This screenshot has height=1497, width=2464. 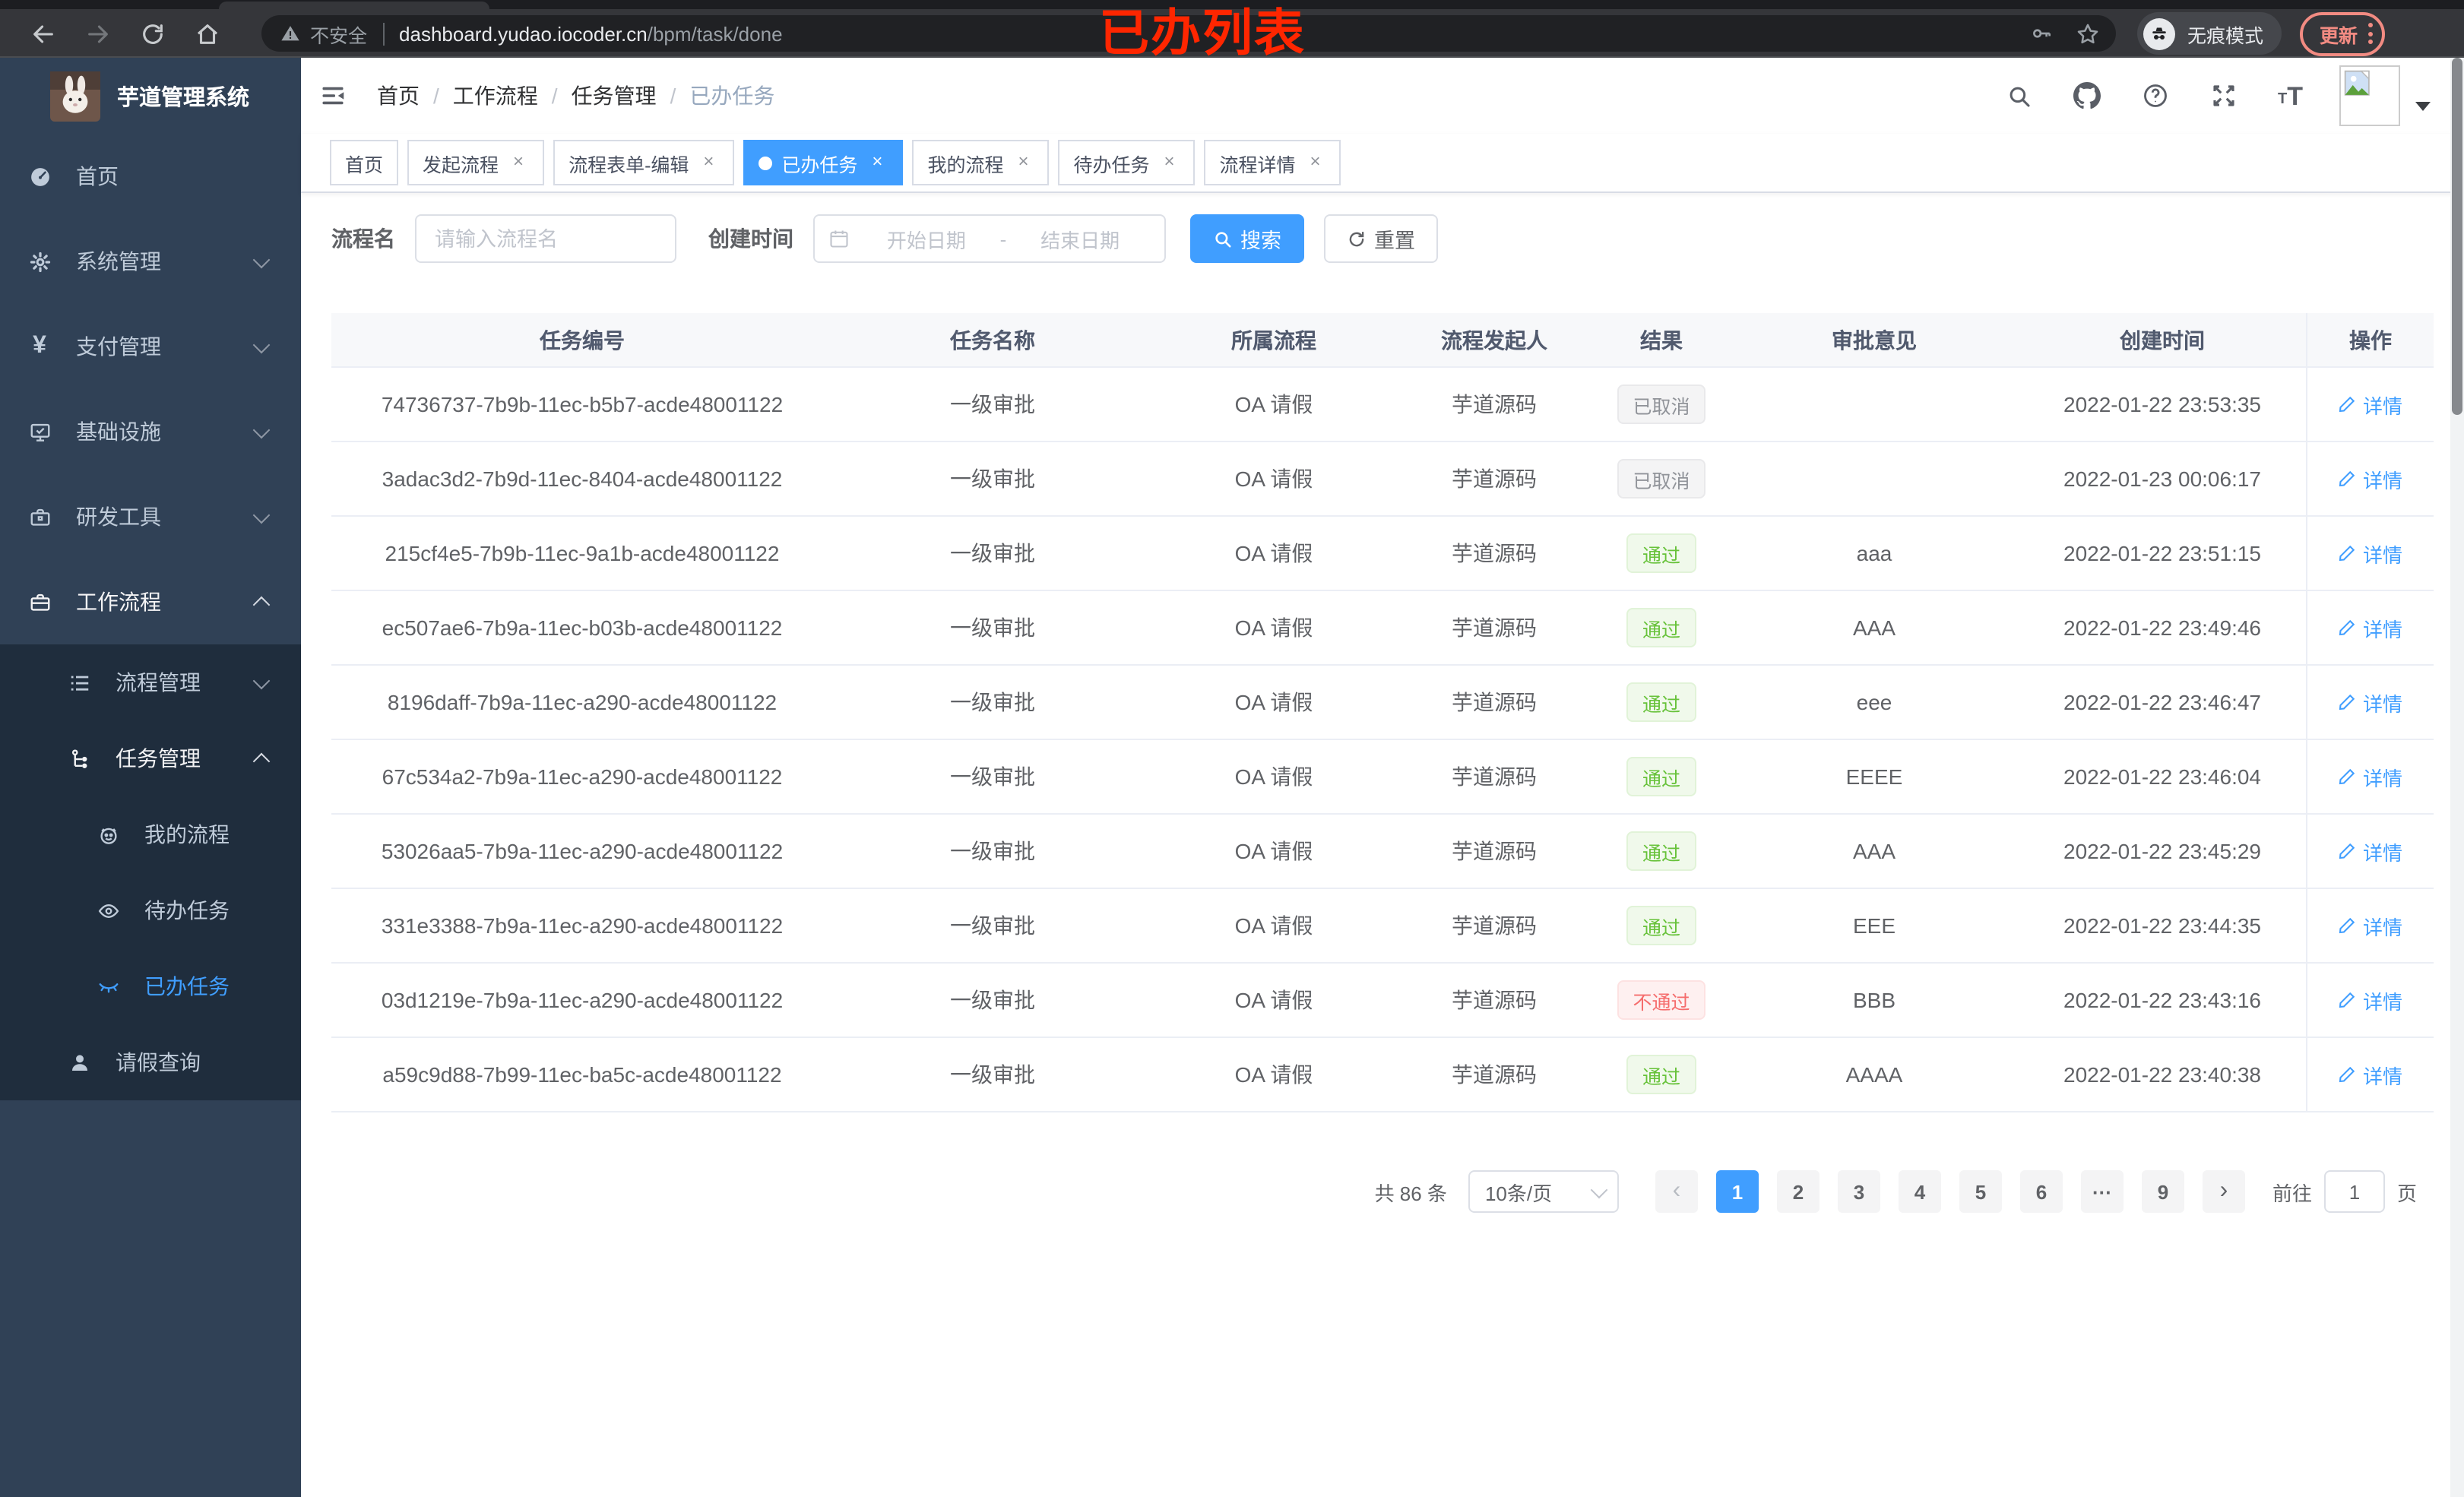 I want to click on incognito-label: 无痕模式, so click(x=2225, y=35).